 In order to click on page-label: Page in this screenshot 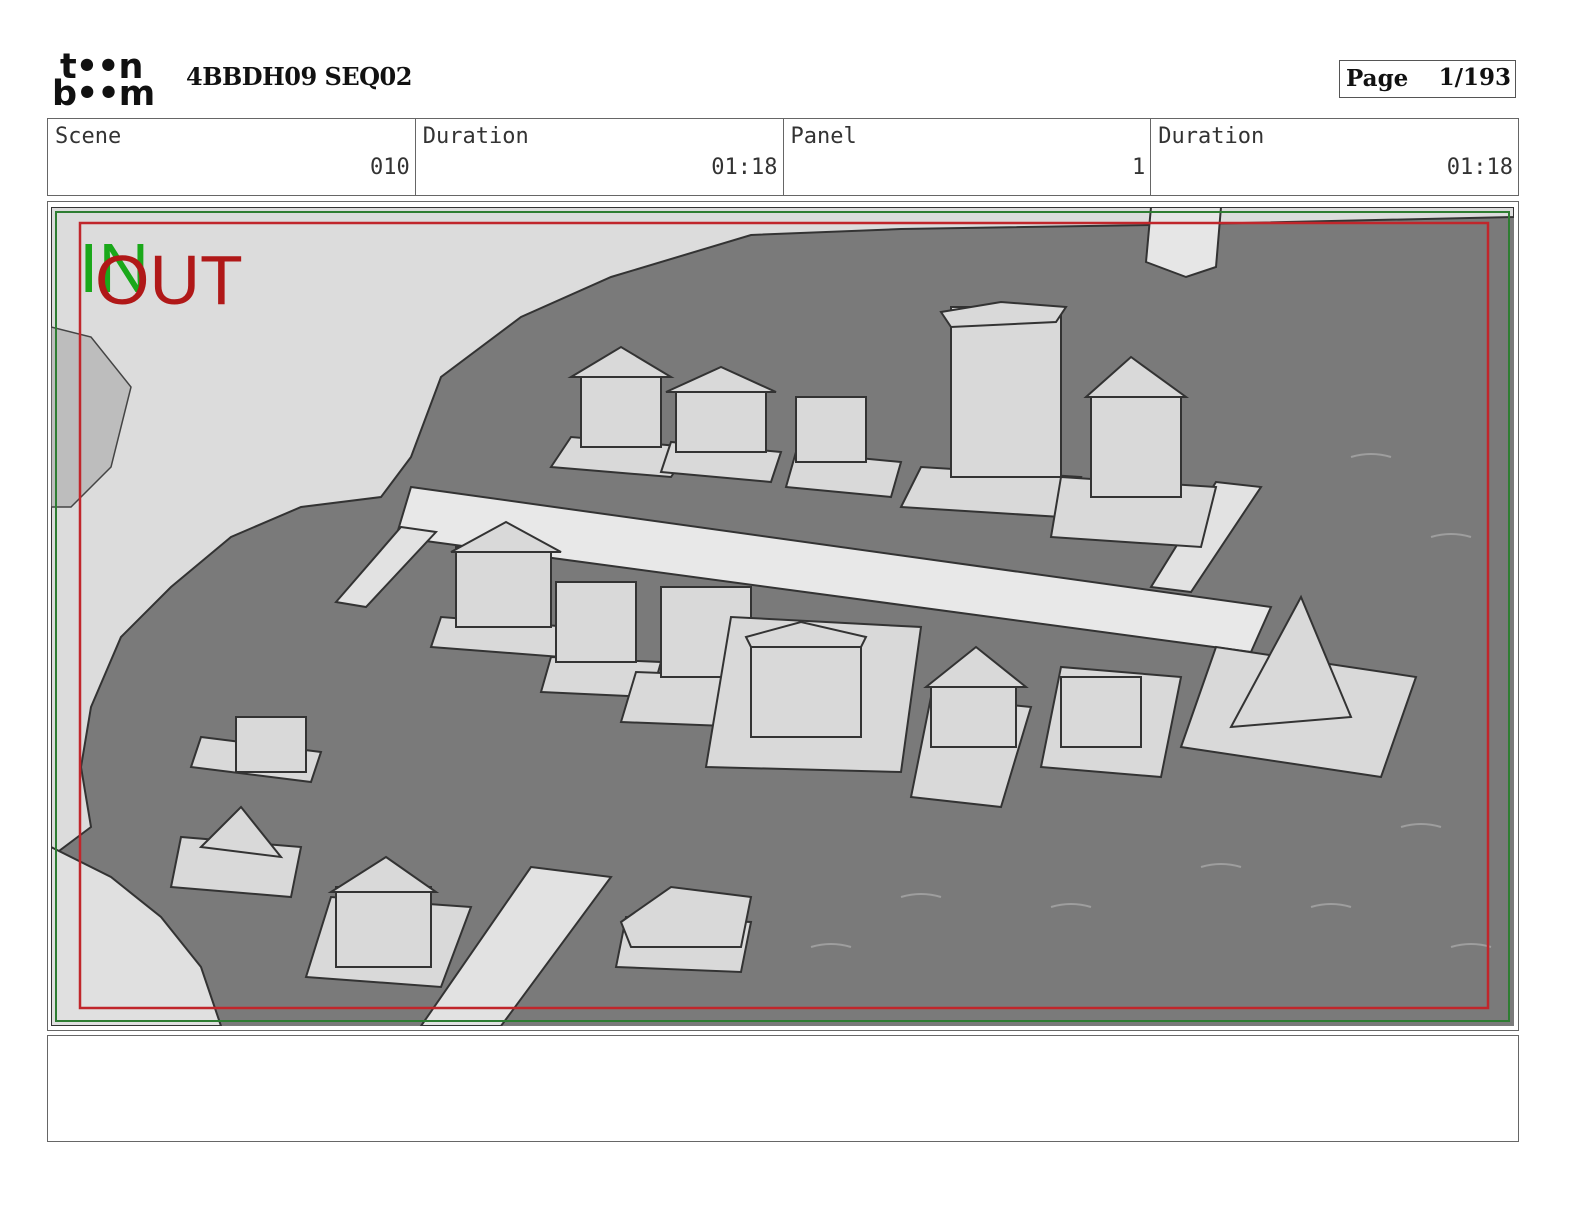, I will do `click(1377, 78)`.